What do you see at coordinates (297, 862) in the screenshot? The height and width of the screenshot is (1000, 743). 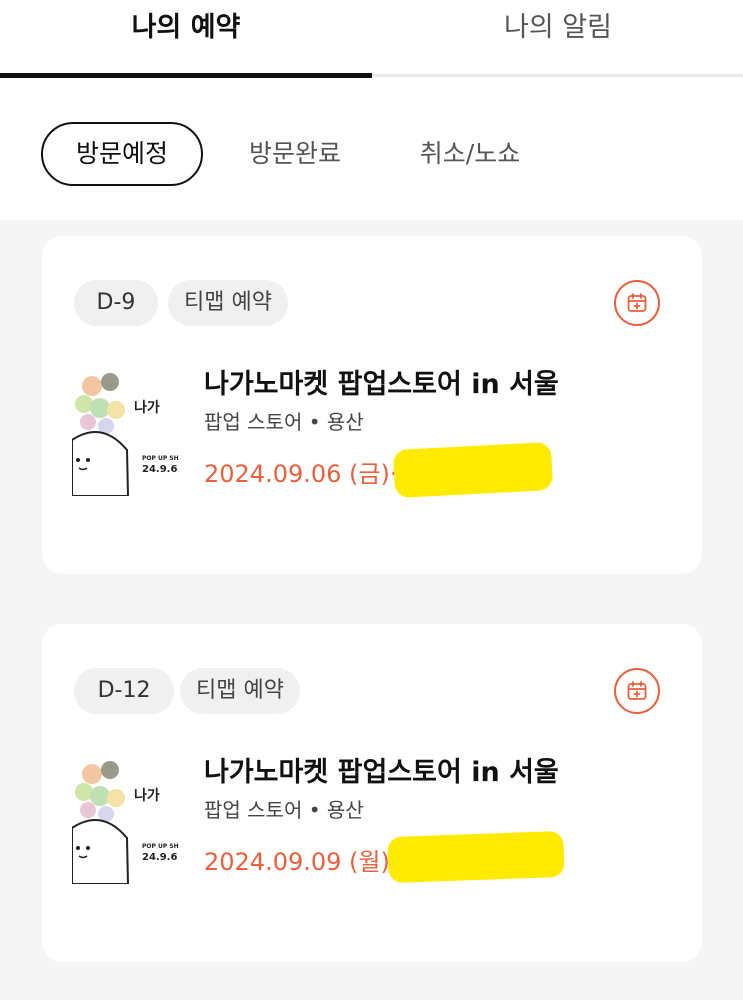 I see `reservation-date: 2024.09.09 (월)` at bounding box center [297, 862].